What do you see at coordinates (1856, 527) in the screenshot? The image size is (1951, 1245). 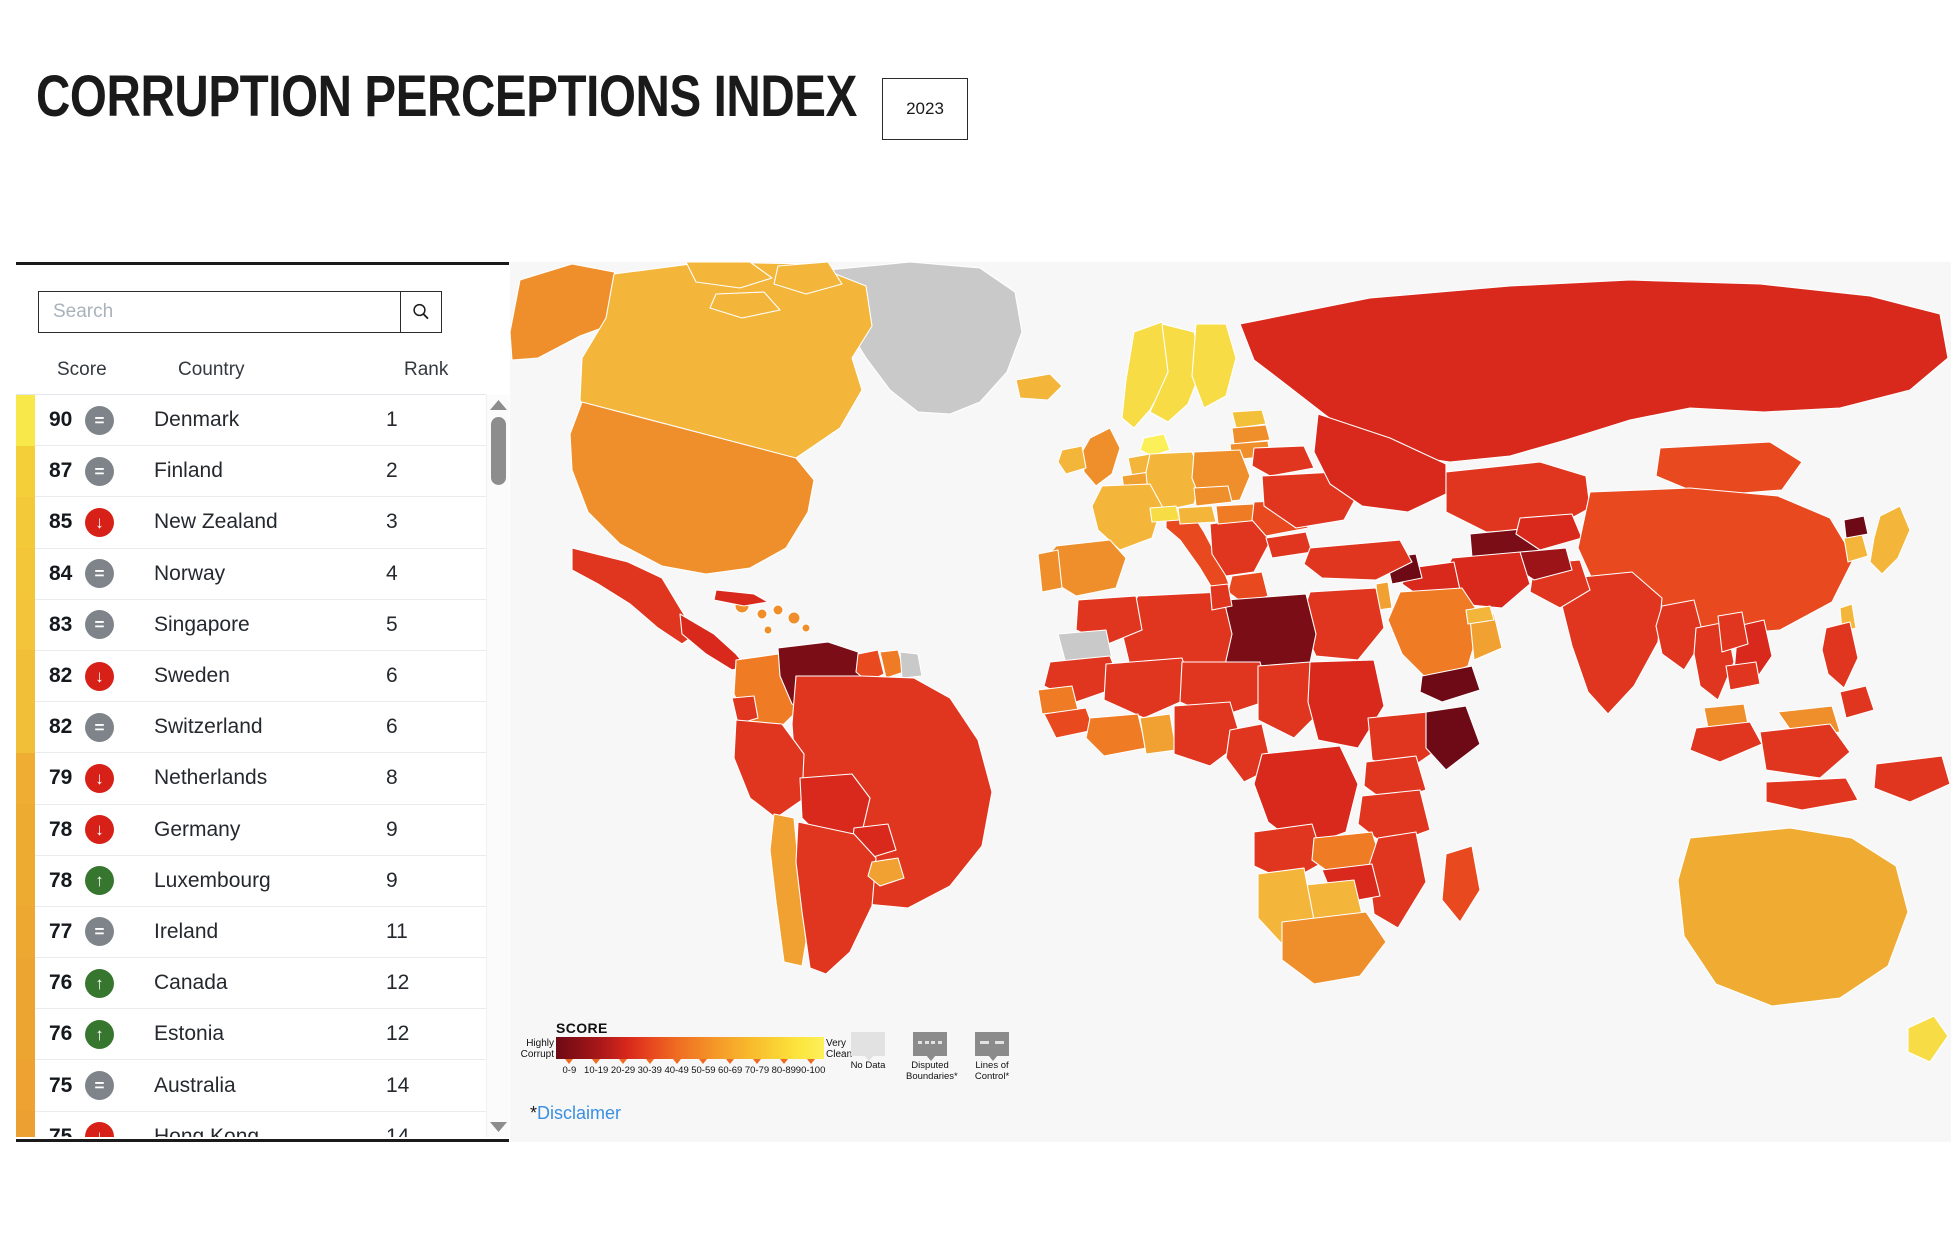 I see `region-north-korea` at bounding box center [1856, 527].